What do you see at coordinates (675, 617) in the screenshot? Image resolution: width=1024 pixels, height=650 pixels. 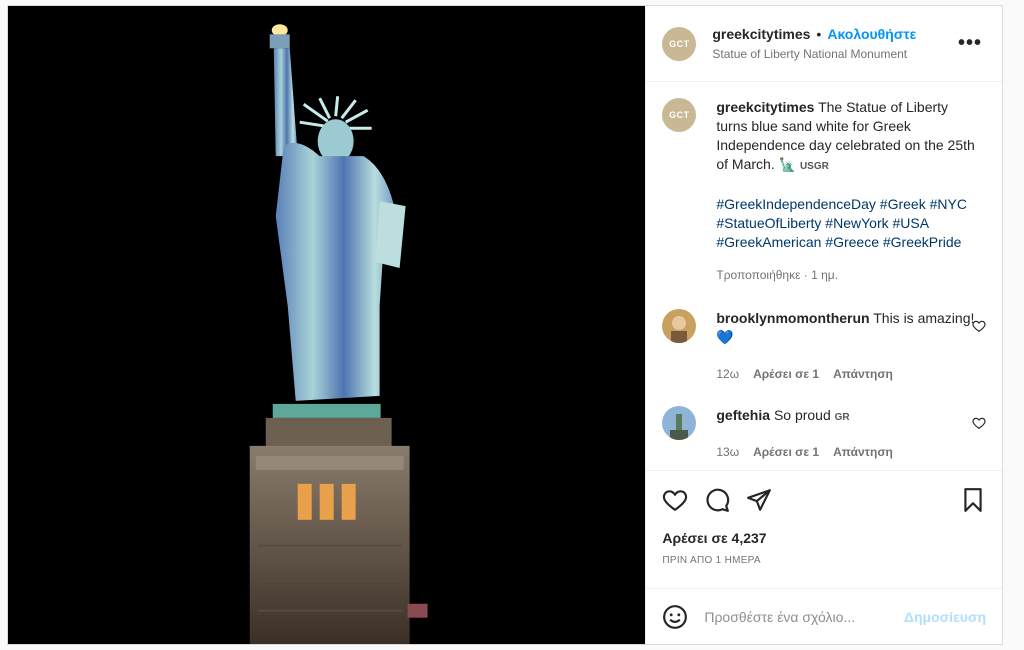 I see `emoji-icon` at bounding box center [675, 617].